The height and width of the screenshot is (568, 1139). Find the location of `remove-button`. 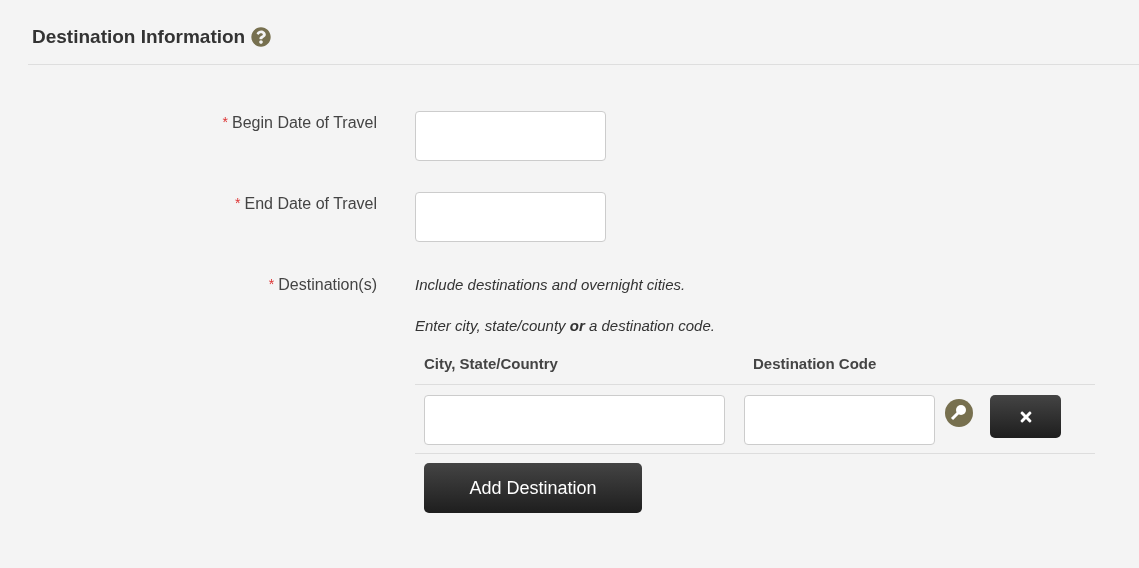

remove-button is located at coordinates (1025, 416).